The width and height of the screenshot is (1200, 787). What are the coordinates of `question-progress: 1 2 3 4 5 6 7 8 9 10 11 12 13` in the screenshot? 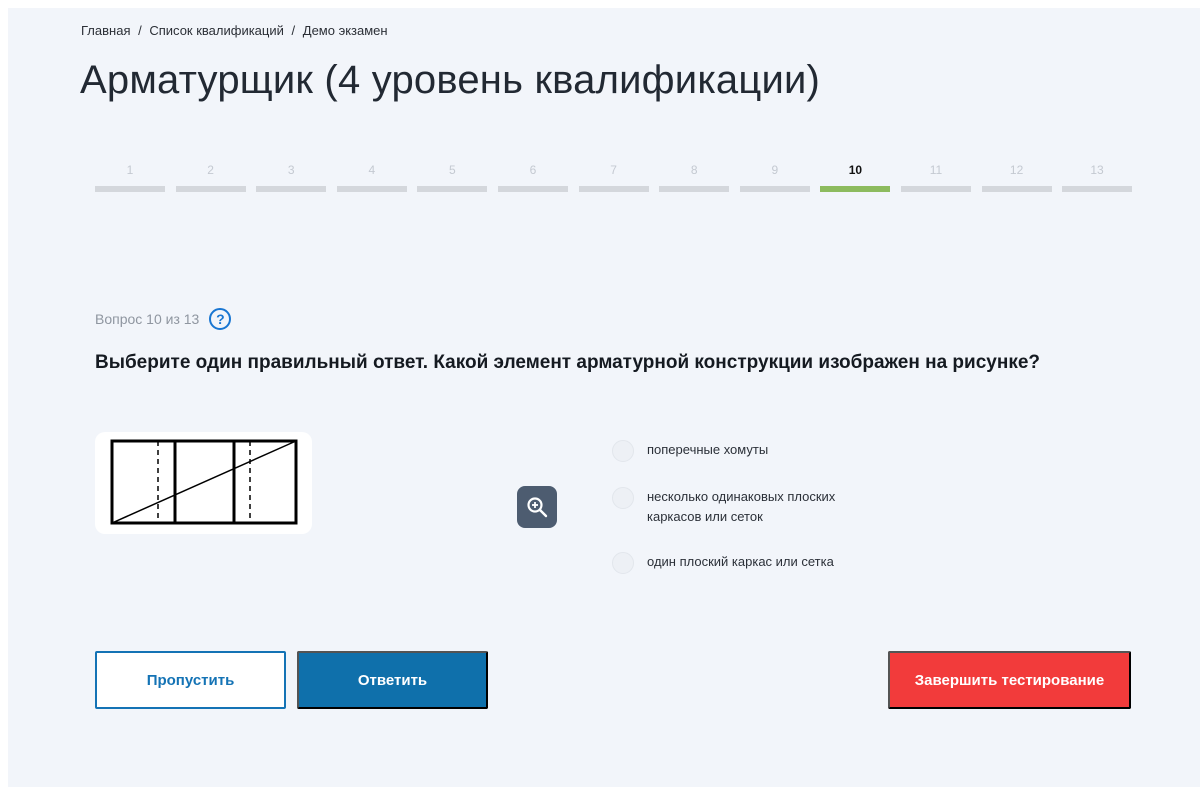 It's located at (613, 176).